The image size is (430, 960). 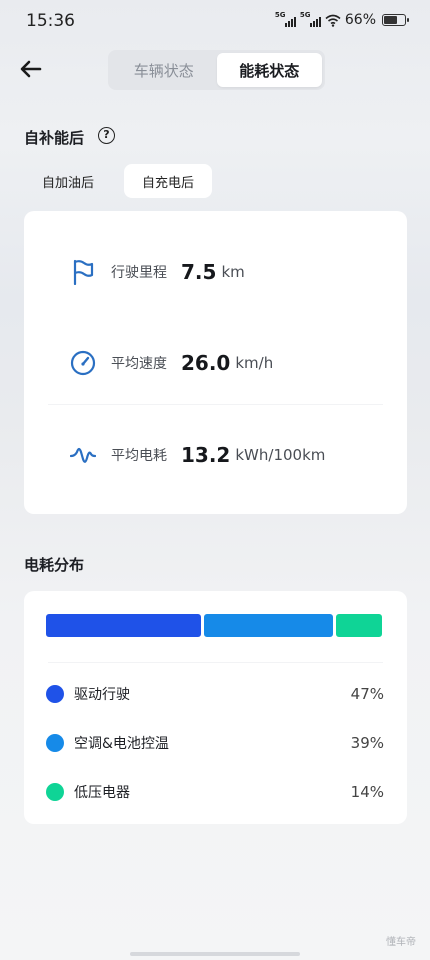 I want to click on status-tab-switch: 车辆状态 能耗状态, so click(x=216, y=70).